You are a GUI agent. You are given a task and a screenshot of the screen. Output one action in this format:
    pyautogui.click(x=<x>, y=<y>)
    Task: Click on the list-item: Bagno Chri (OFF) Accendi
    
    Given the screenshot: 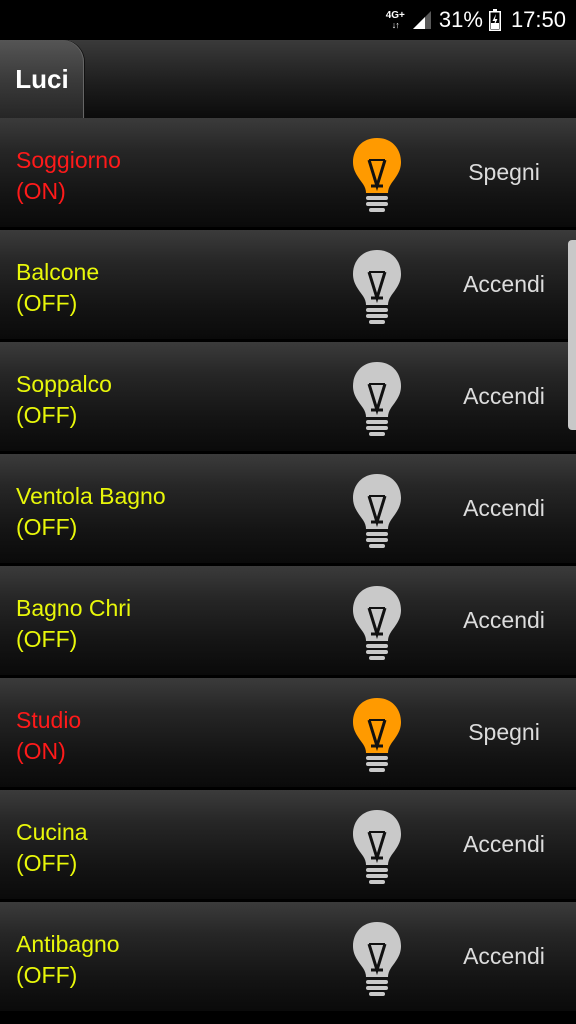 What is the action you would take?
    pyautogui.click(x=288, y=622)
    